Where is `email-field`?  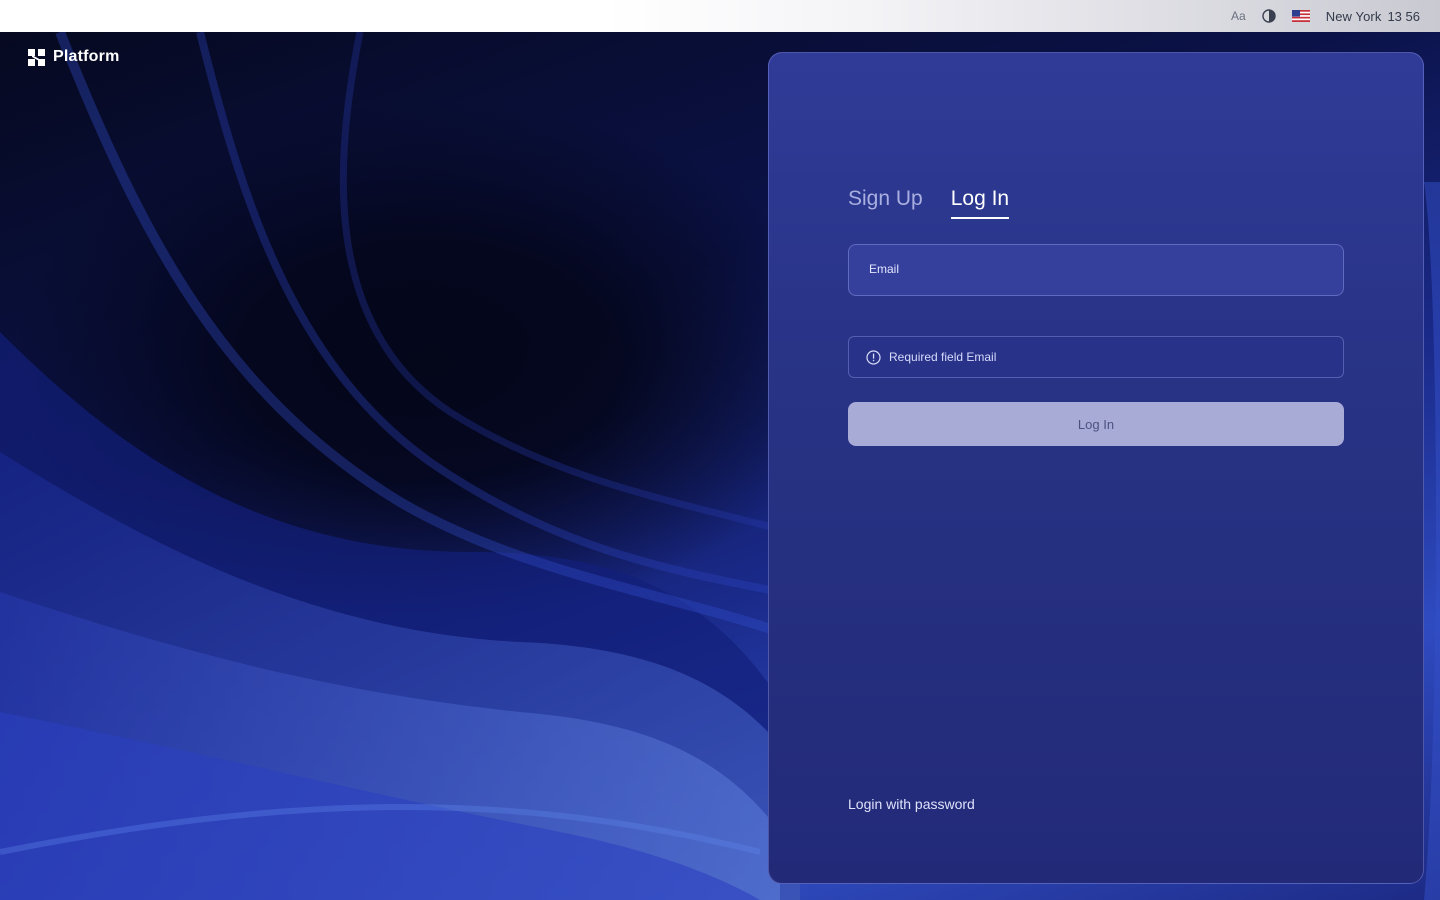
email-field is located at coordinates (1096, 270).